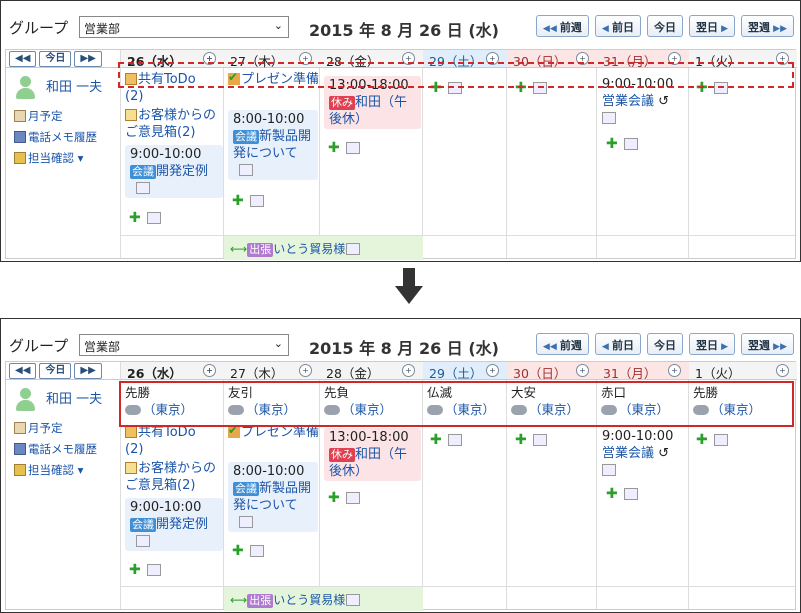 Image resolution: width=801 pixels, height=613 pixels. Describe the element at coordinates (643, 371) in the screenshot. I see `day-header: 31（月） +` at that location.